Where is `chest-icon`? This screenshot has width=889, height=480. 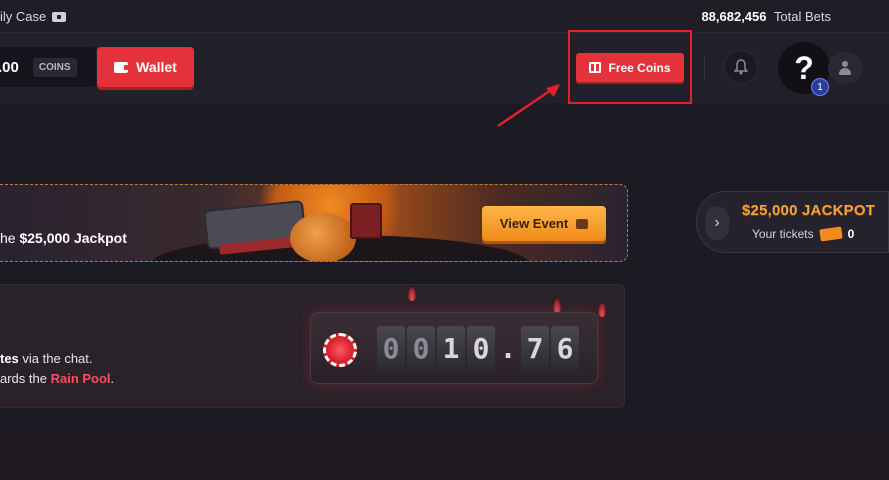 chest-icon is located at coordinates (59, 16).